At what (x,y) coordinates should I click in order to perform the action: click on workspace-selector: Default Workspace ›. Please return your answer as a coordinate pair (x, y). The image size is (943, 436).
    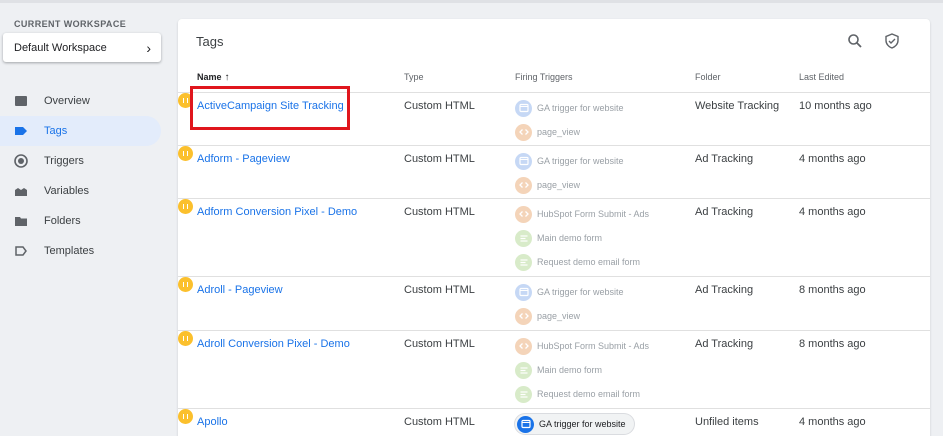
    Looking at the image, I should click on (82, 47).